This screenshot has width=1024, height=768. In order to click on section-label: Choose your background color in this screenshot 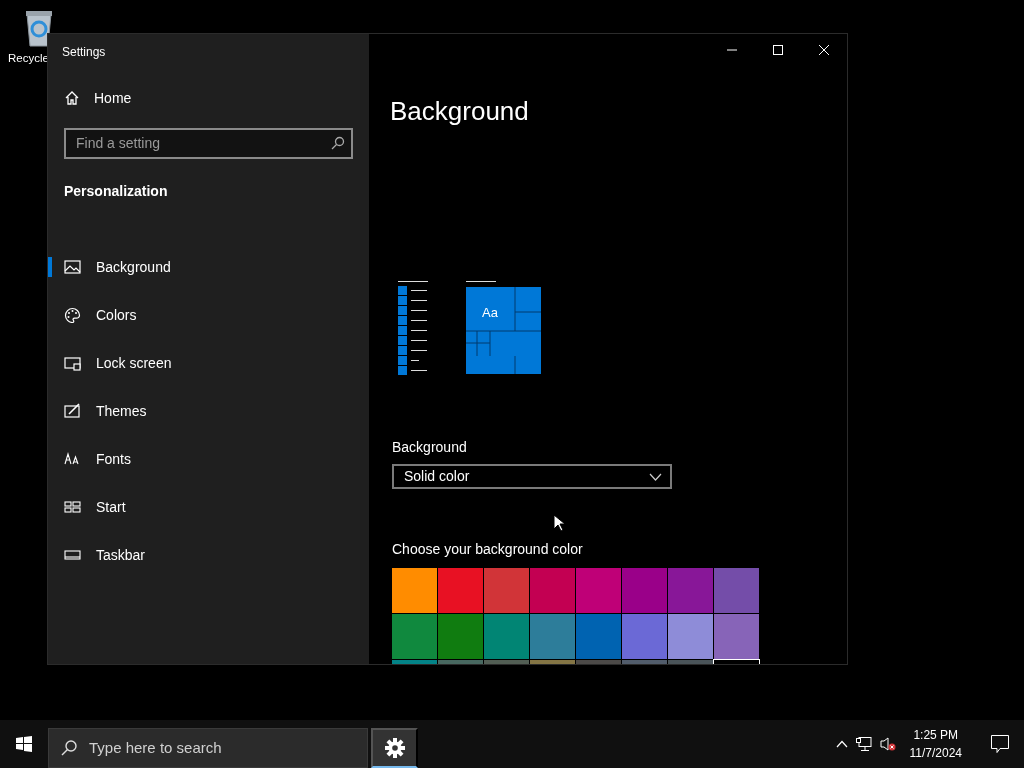, I will do `click(487, 549)`.